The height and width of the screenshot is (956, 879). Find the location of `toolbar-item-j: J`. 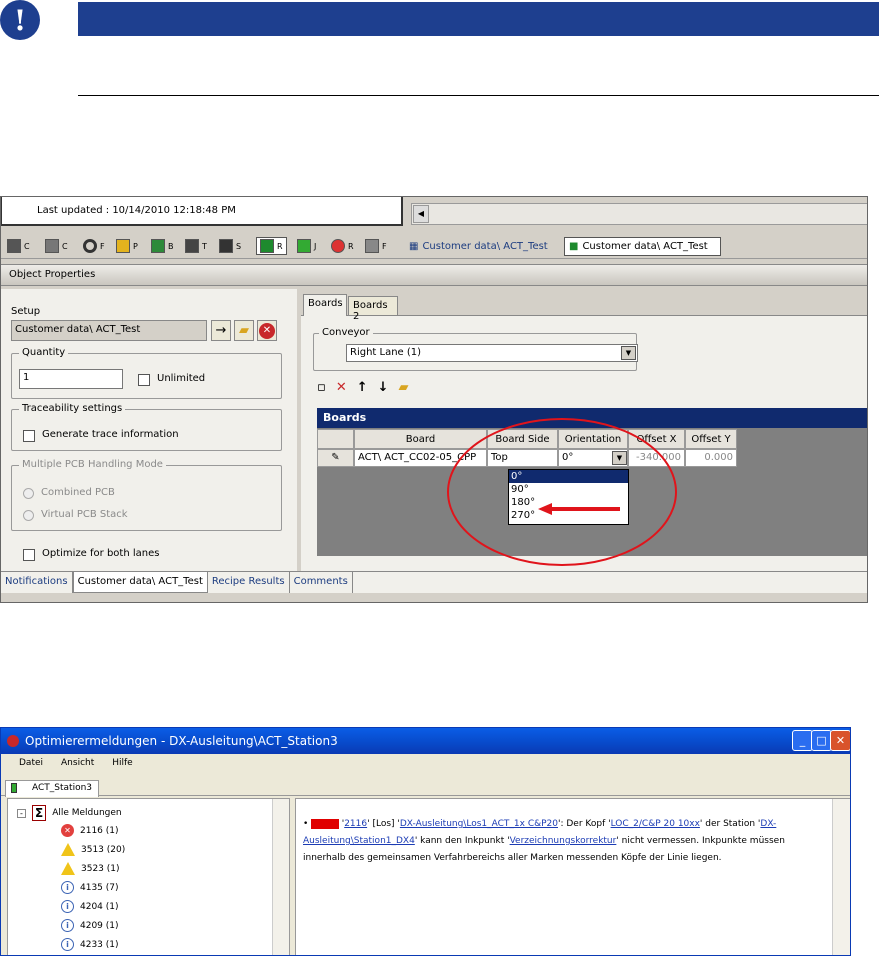

toolbar-item-j: J is located at coordinates (306, 246).